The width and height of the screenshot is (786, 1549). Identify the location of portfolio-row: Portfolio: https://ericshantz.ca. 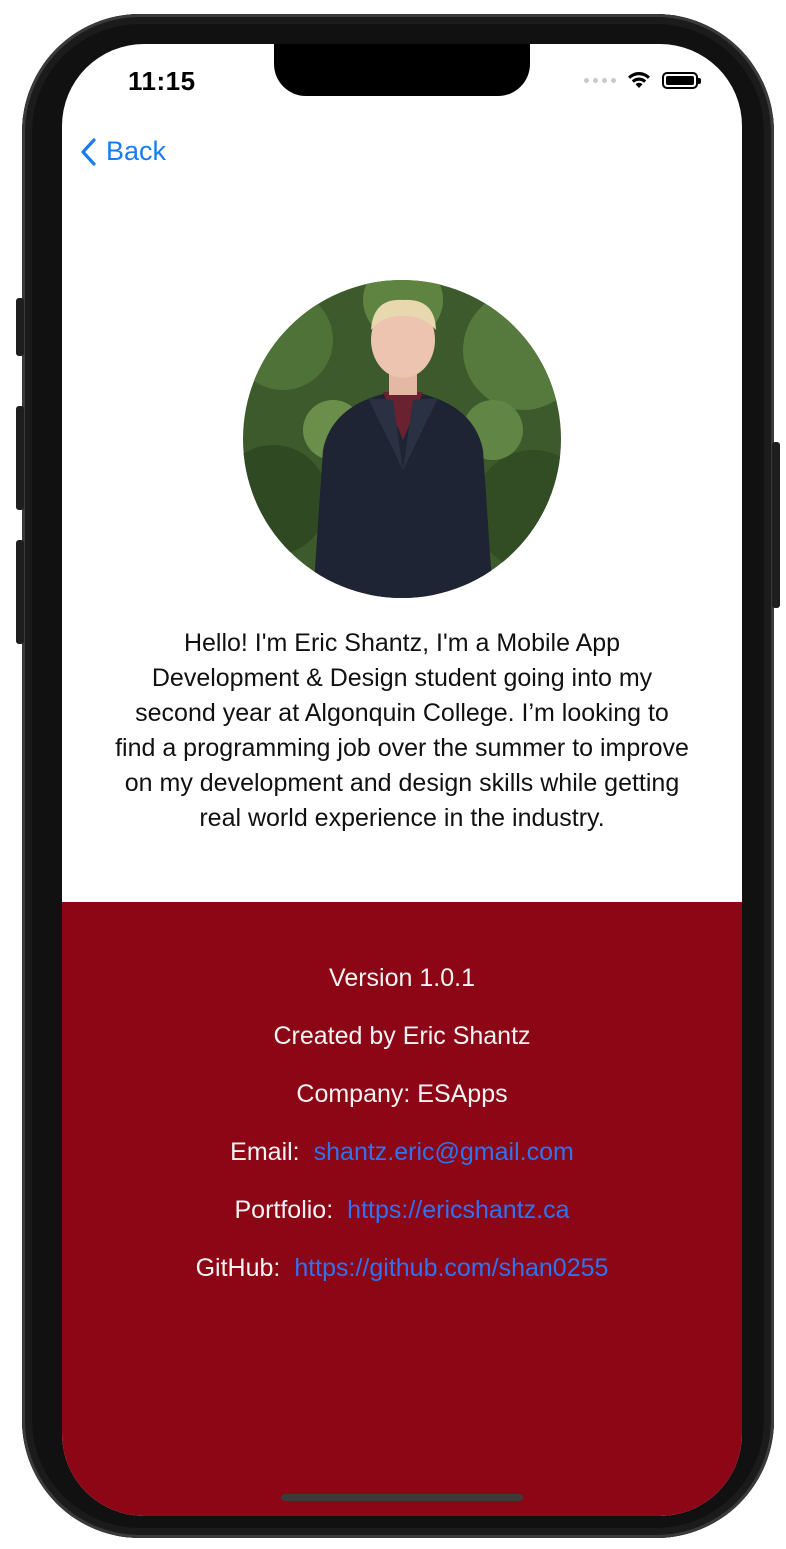
(402, 1210).